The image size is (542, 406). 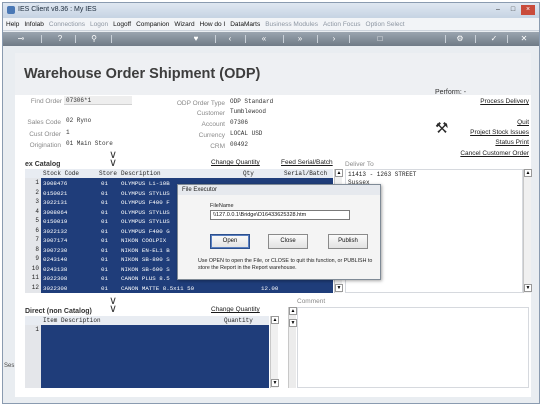 What do you see at coordinates (499, 132) in the screenshot?
I see `project-stock-issues-link: Project Stock Issues` at bounding box center [499, 132].